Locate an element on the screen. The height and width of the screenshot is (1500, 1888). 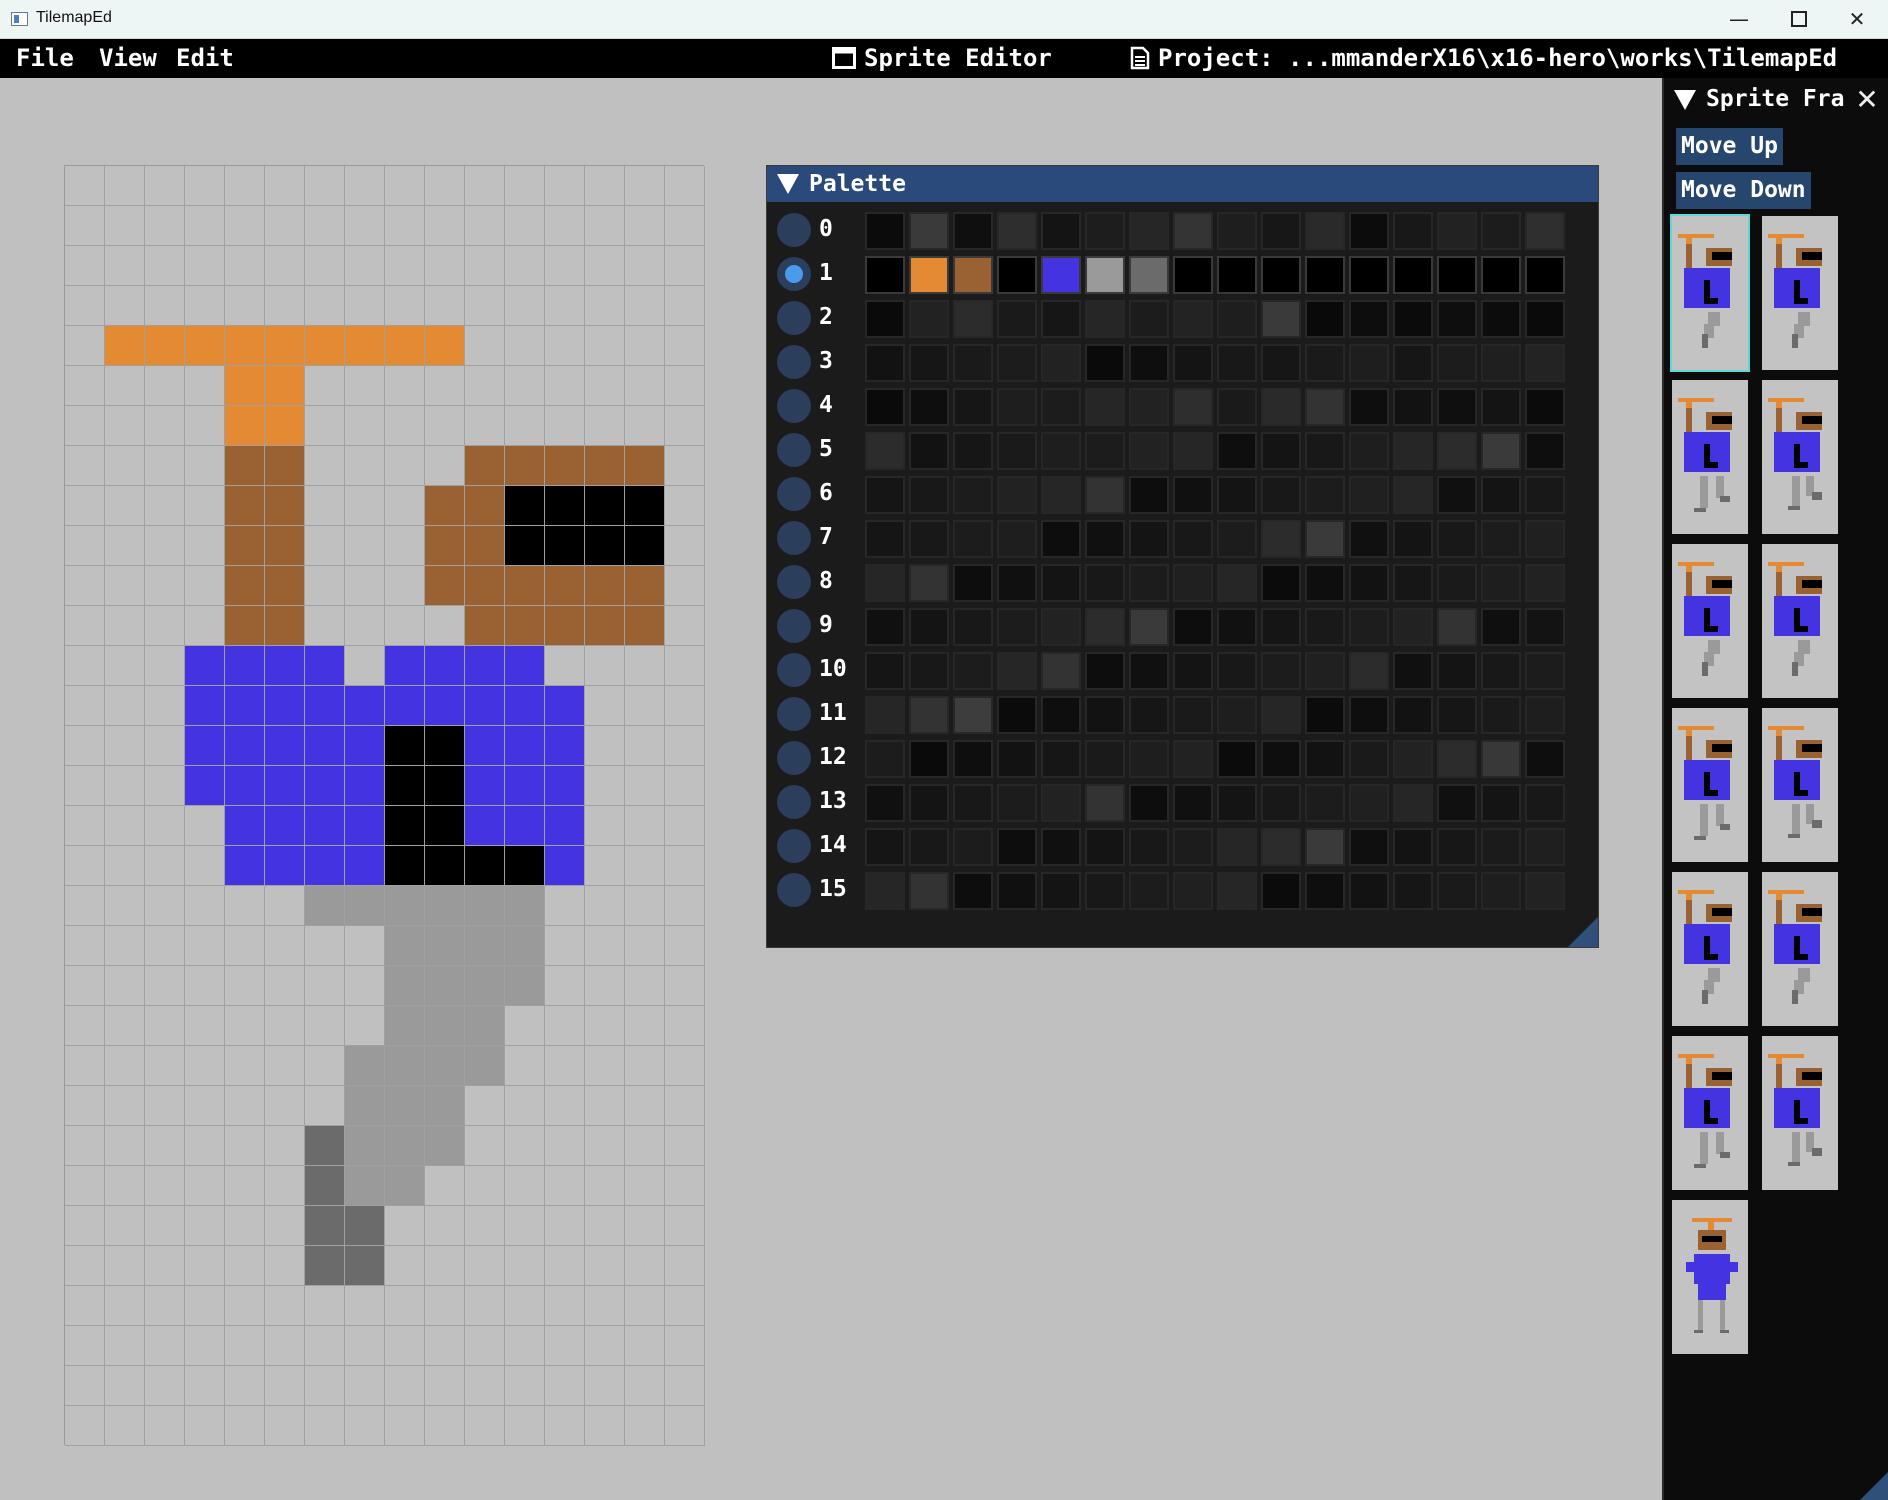
close-window-button: ✕ is located at coordinates (1857, 19).